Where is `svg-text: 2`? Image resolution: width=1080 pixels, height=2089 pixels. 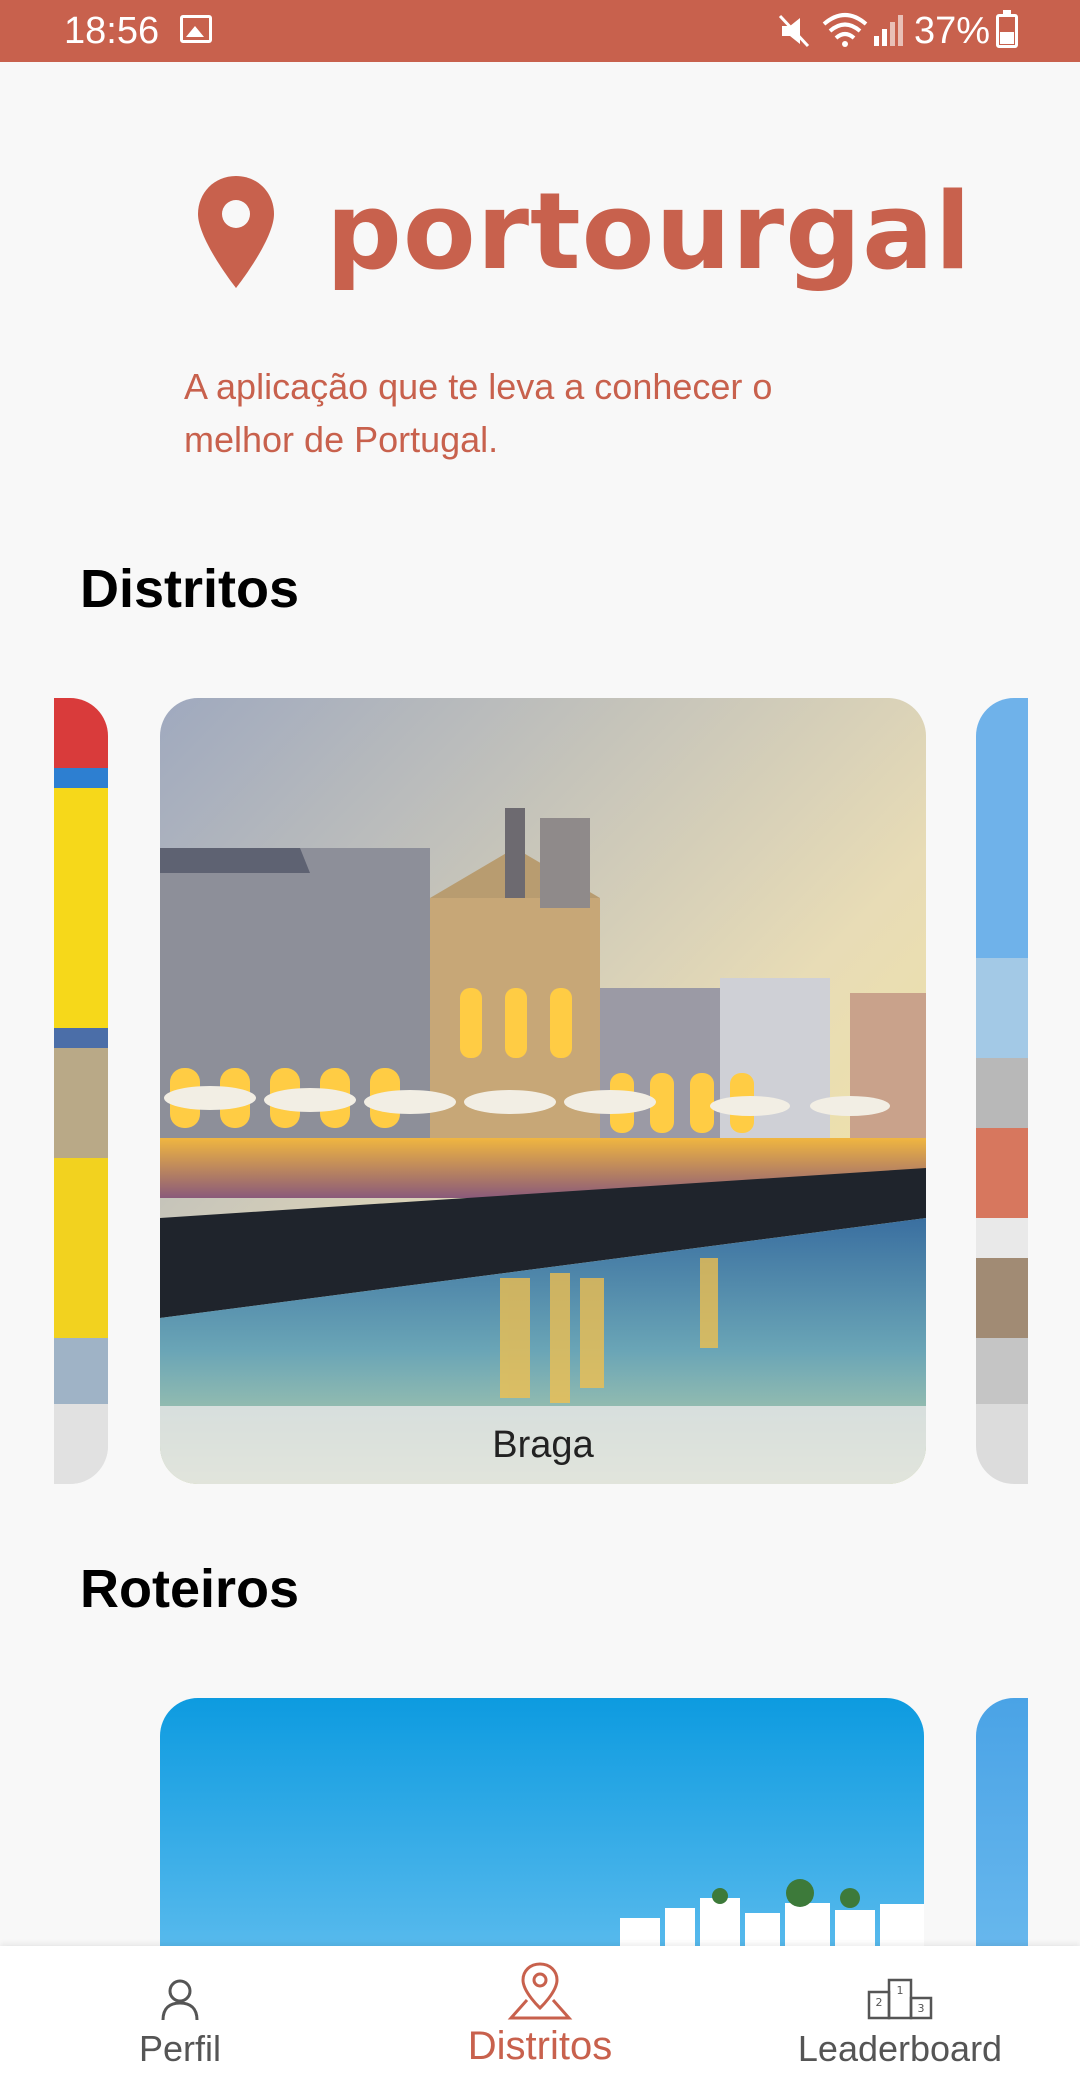 svg-text: 2 is located at coordinates (879, 2002).